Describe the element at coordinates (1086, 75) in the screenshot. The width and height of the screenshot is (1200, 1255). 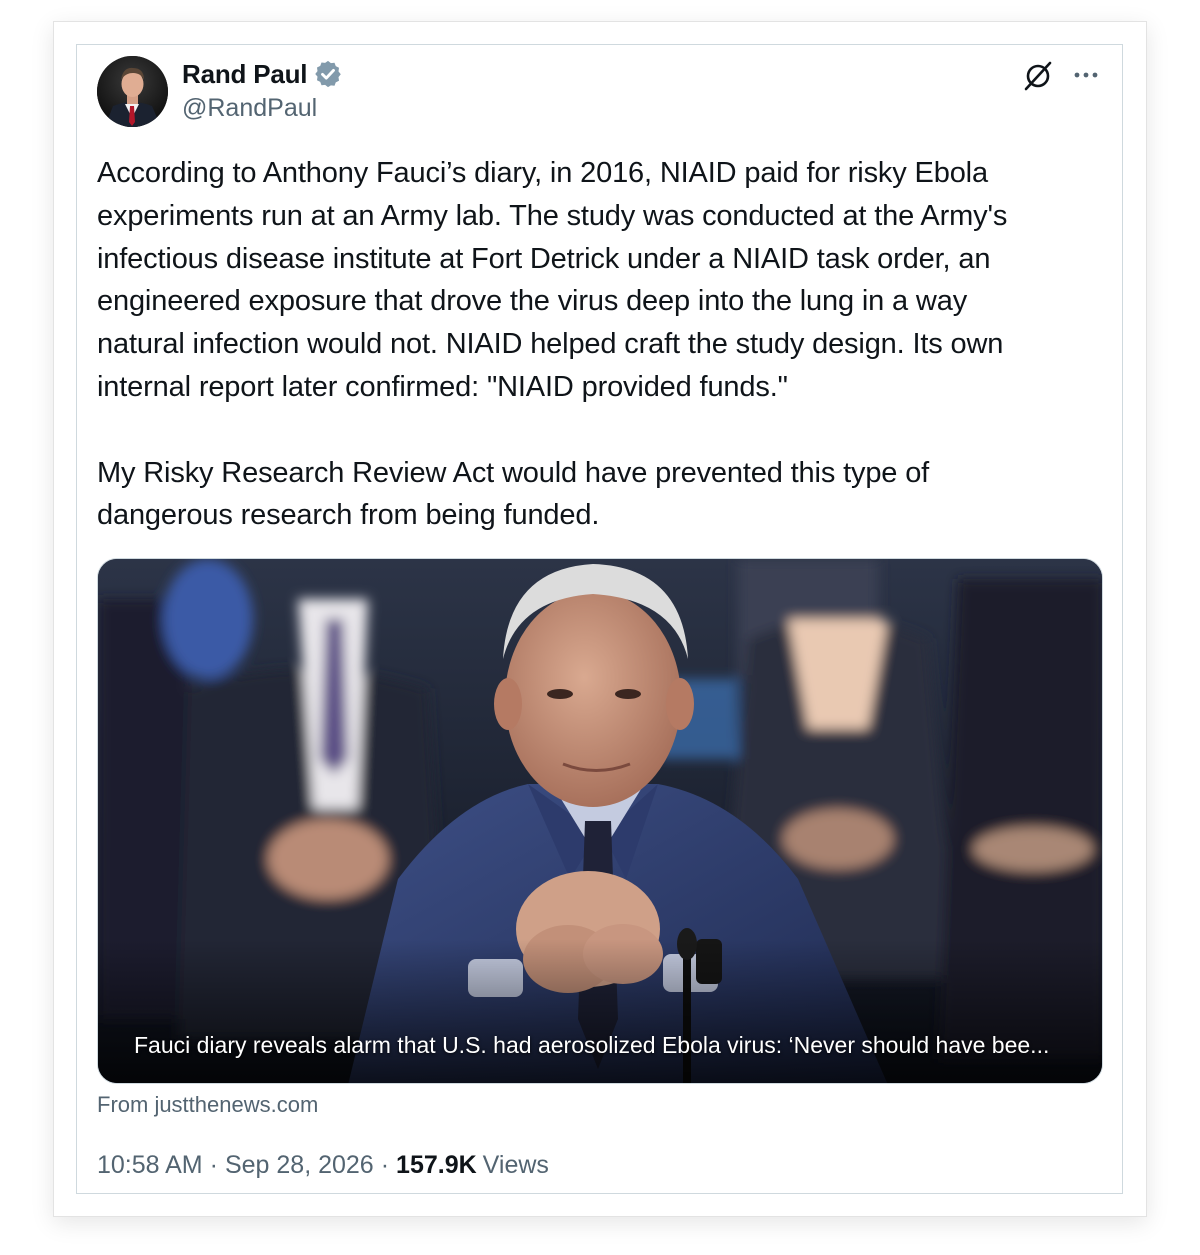
I see `more-icon` at that location.